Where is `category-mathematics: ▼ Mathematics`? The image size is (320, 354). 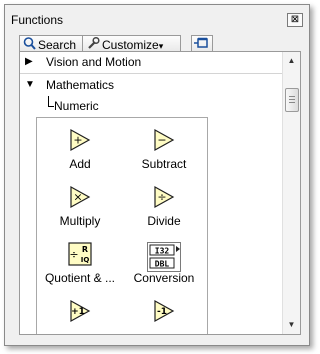
category-mathematics: ▼ Mathematics is located at coordinates (151, 85).